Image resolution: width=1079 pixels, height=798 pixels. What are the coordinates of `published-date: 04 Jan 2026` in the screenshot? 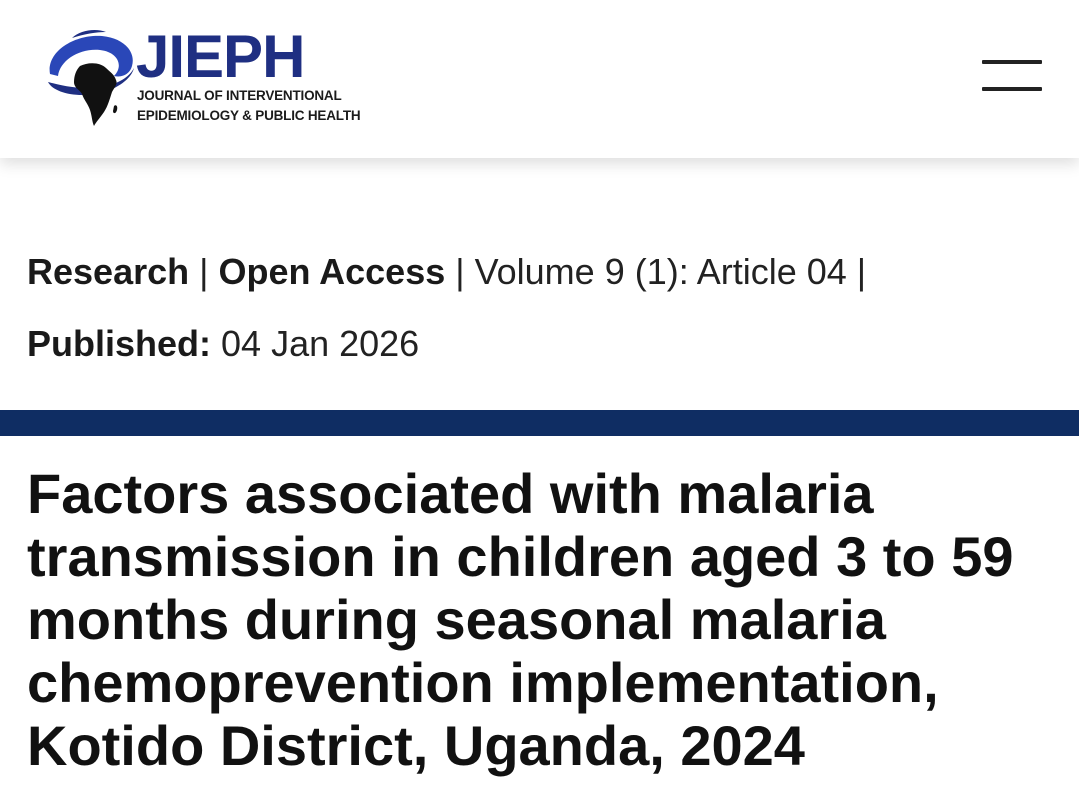 It's located at (320, 343).